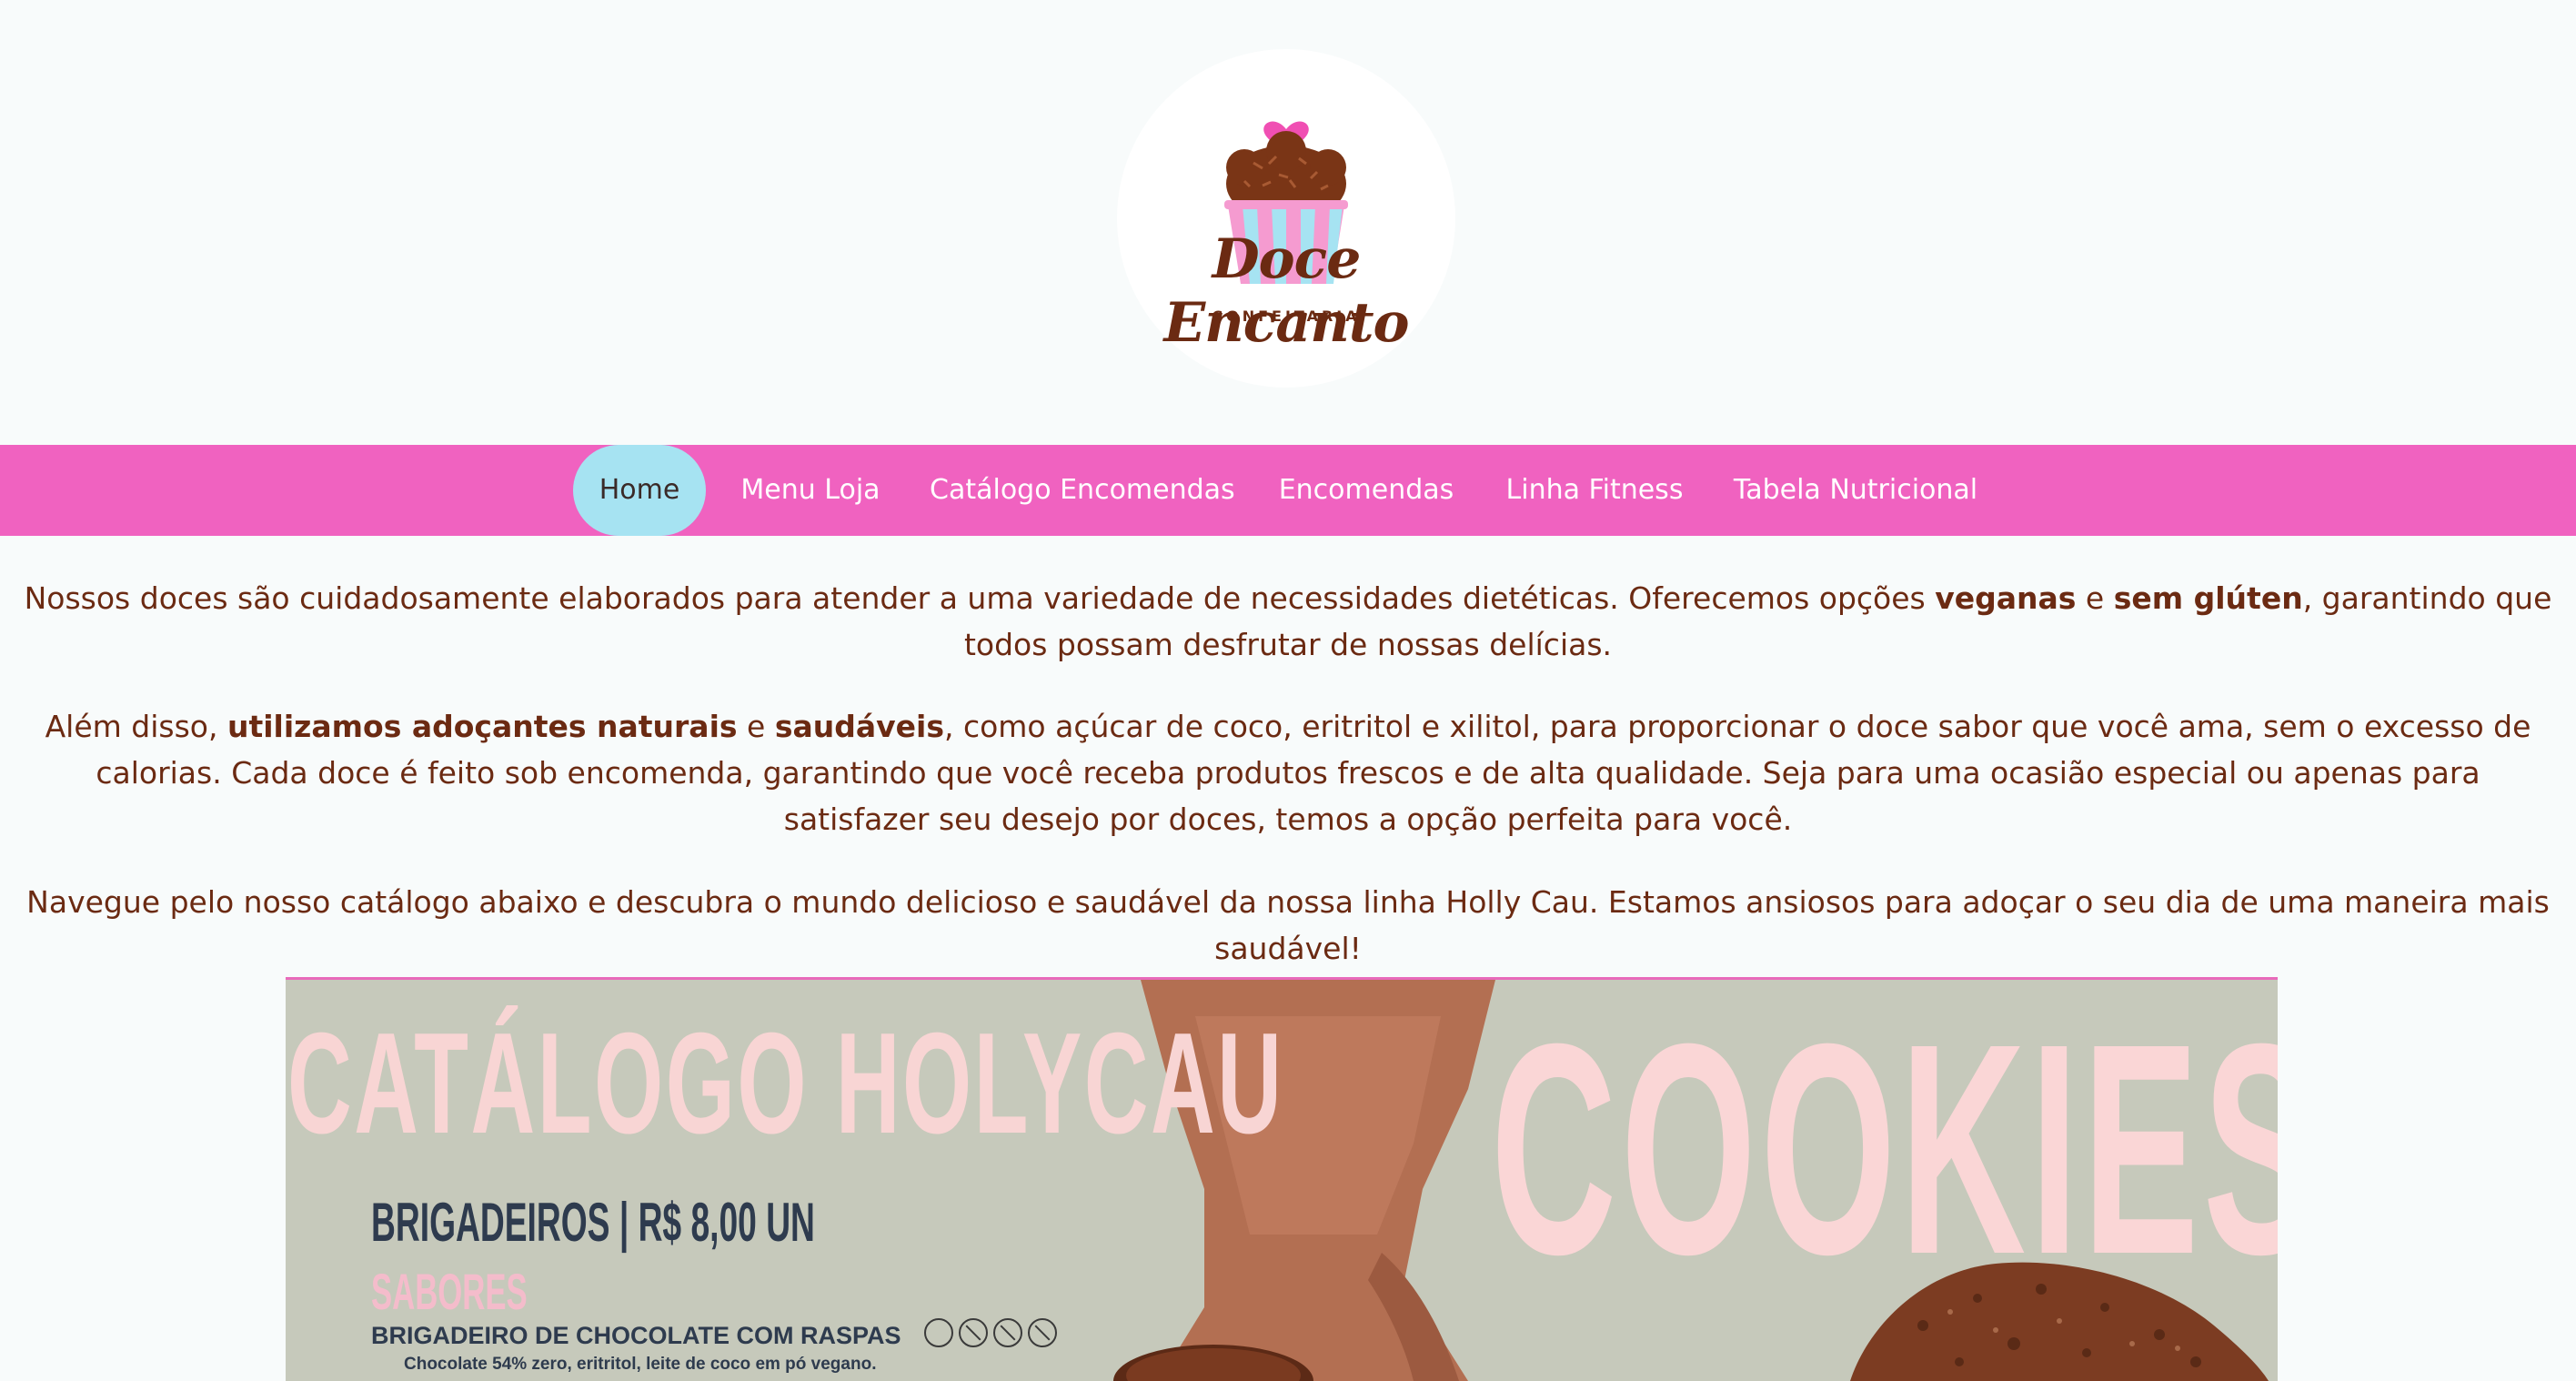 This screenshot has width=2576, height=1381. I want to click on intro-p1-bold-sem-gluten: sem glúten, so click(2208, 598).